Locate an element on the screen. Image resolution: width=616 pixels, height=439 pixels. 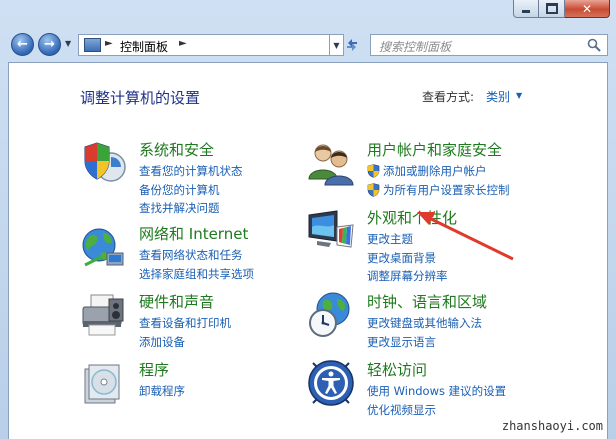
category-links: 查看设备和打印机 添加设备 is located at coordinates (185, 332).